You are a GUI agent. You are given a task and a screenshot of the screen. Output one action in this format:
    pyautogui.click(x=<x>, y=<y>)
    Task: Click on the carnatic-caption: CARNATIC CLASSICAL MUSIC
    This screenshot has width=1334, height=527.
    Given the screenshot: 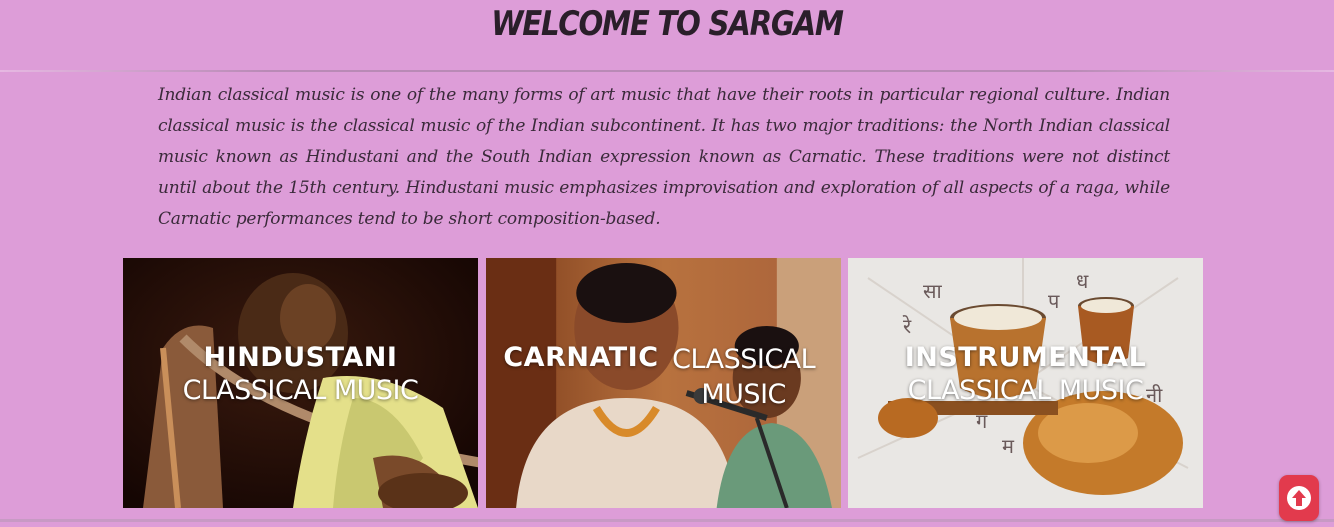 What is the action you would take?
    pyautogui.click(x=663, y=377)
    